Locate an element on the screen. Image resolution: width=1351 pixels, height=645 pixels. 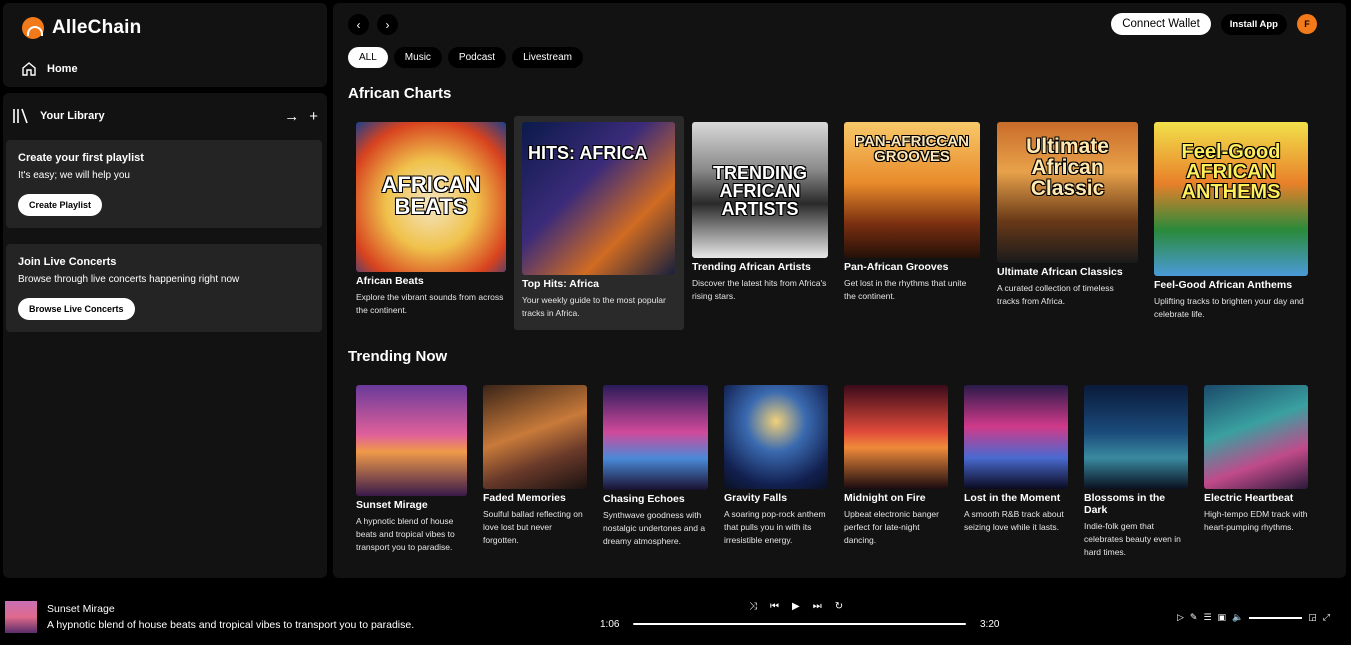
mini-player-icon: ◲ is located at coordinates (1312, 617).